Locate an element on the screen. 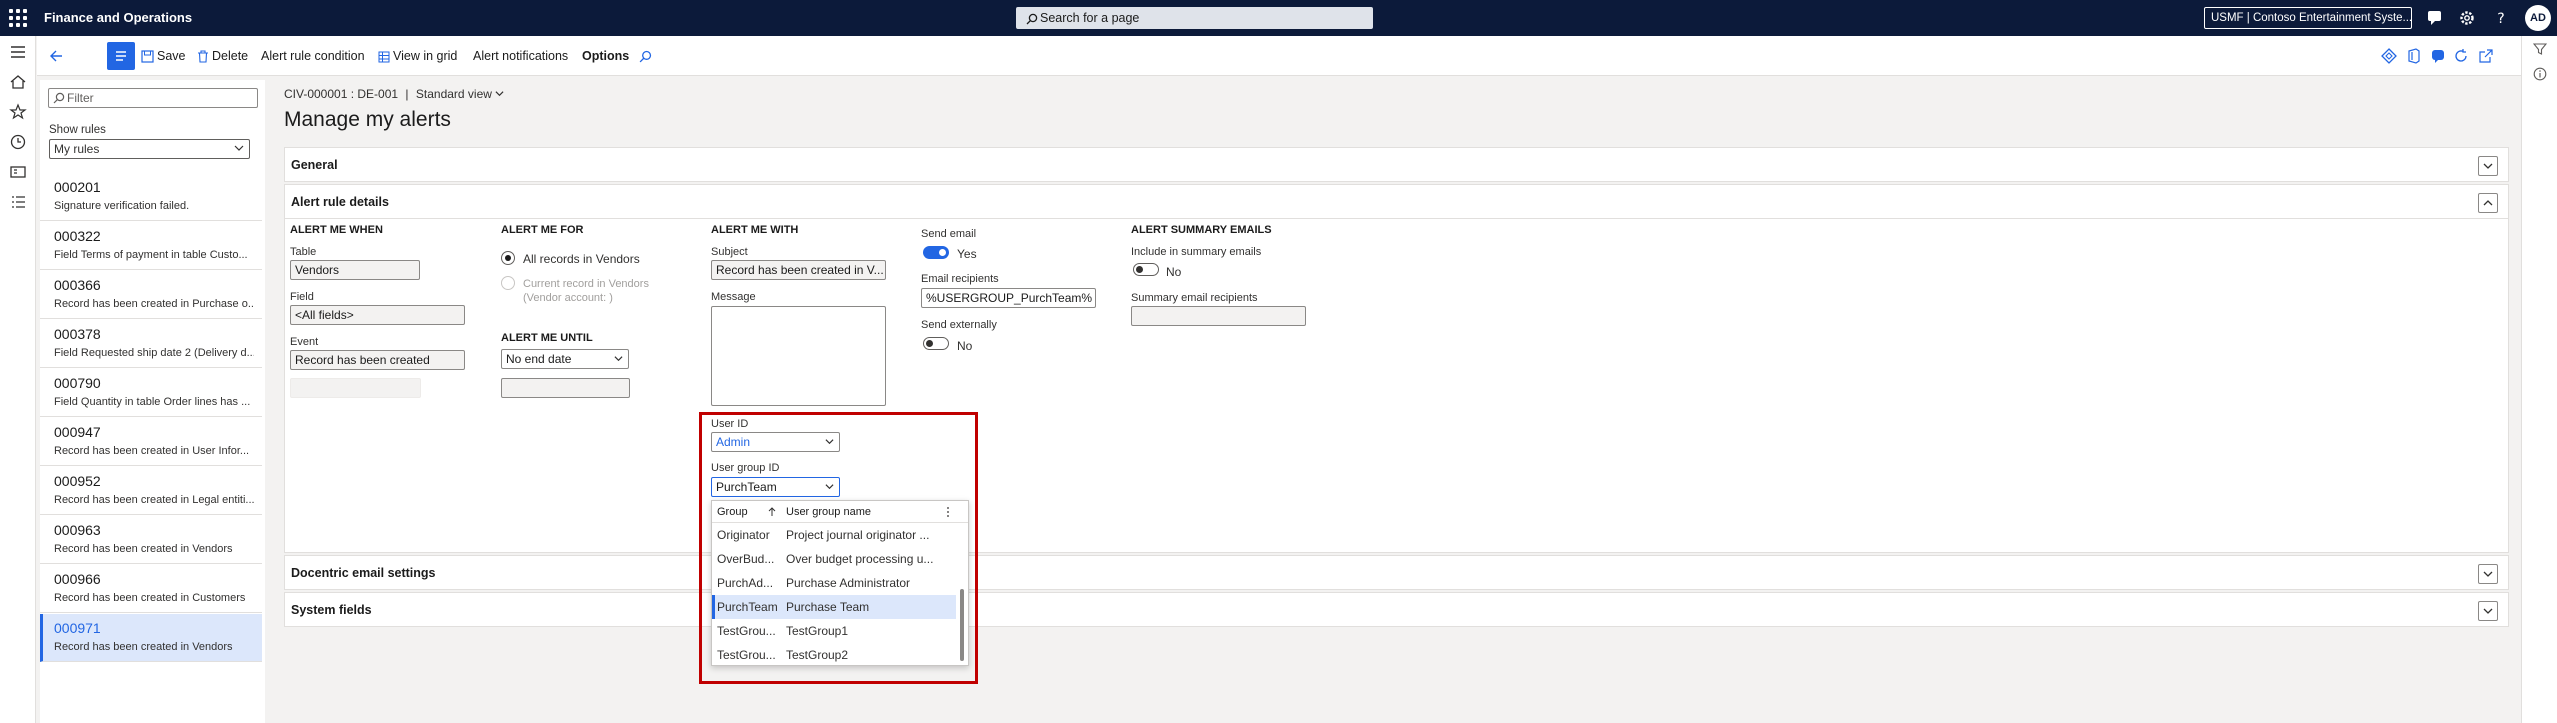  search-icon is located at coordinates (645, 56).